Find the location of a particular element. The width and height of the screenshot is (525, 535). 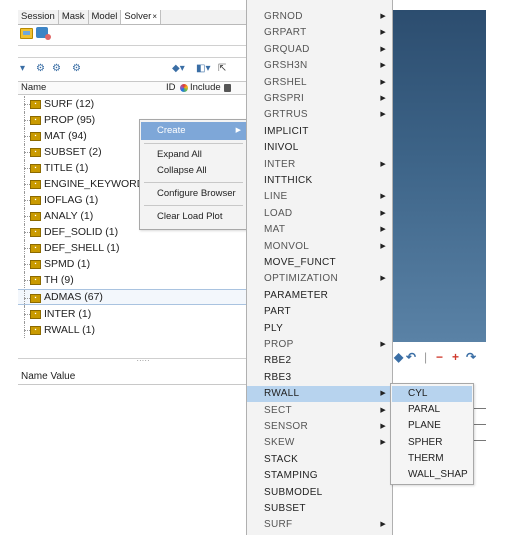

tab-solver: Solver× is located at coordinates (141, 17).